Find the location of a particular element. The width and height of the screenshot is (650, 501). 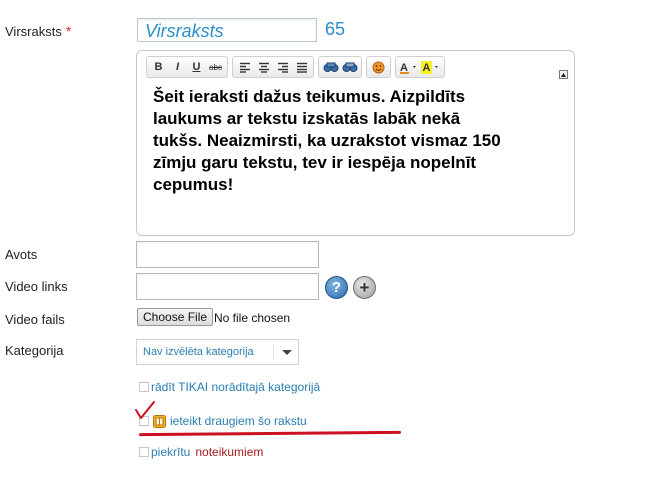

agree-terms-prefix: piekrītu is located at coordinates (171, 452).